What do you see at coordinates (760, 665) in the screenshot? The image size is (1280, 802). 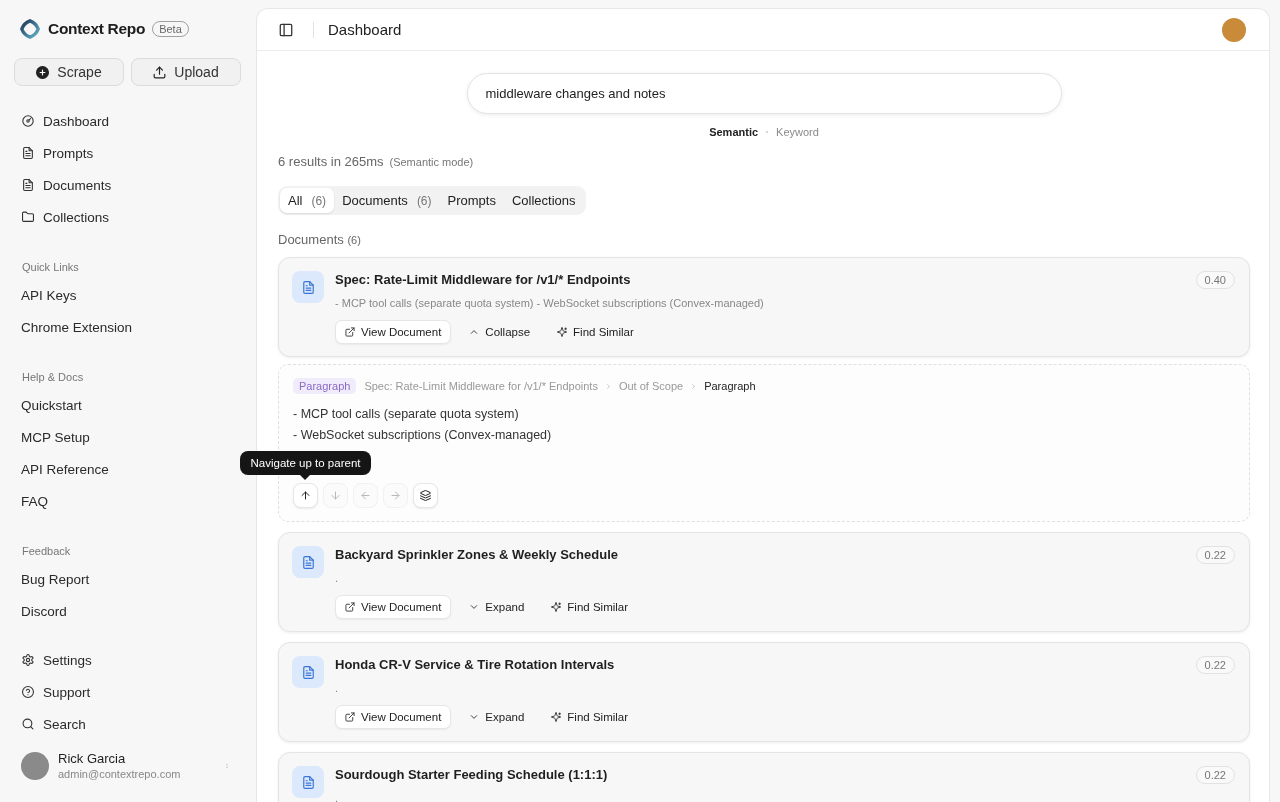 I see `result-title: Honda CR-V Service & Tire Rotation Intervals` at bounding box center [760, 665].